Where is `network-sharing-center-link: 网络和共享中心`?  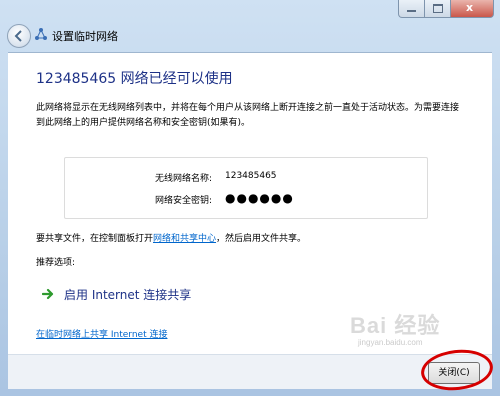
network-sharing-center-link: 网络和共享中心 is located at coordinates (184, 239).